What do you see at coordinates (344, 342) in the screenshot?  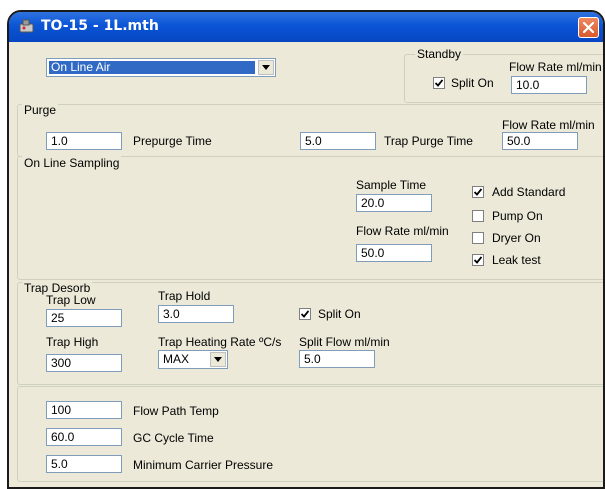 I see `split-flow-label: Split Flow ml/min` at bounding box center [344, 342].